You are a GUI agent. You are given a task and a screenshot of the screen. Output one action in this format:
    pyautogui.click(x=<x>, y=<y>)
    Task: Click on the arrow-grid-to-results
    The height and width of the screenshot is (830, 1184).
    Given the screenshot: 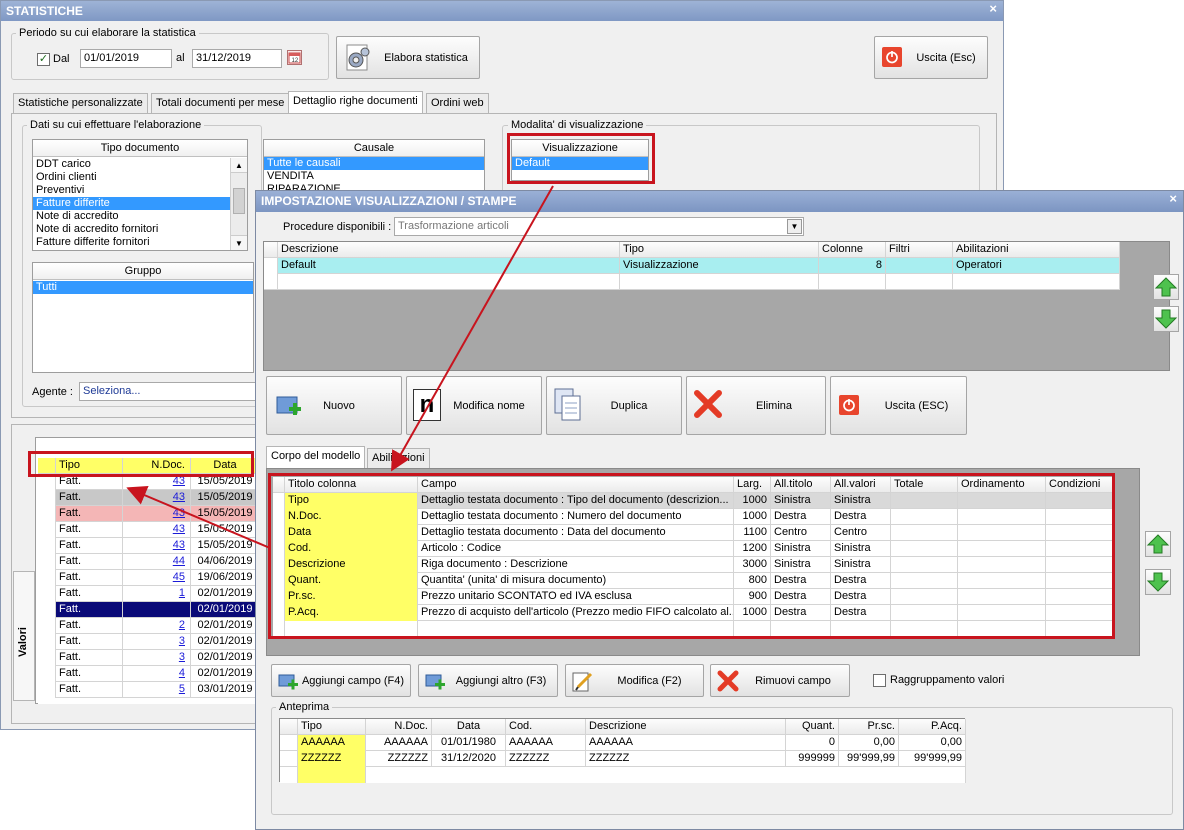 What is the action you would take?
    pyautogui.click(x=198, y=517)
    